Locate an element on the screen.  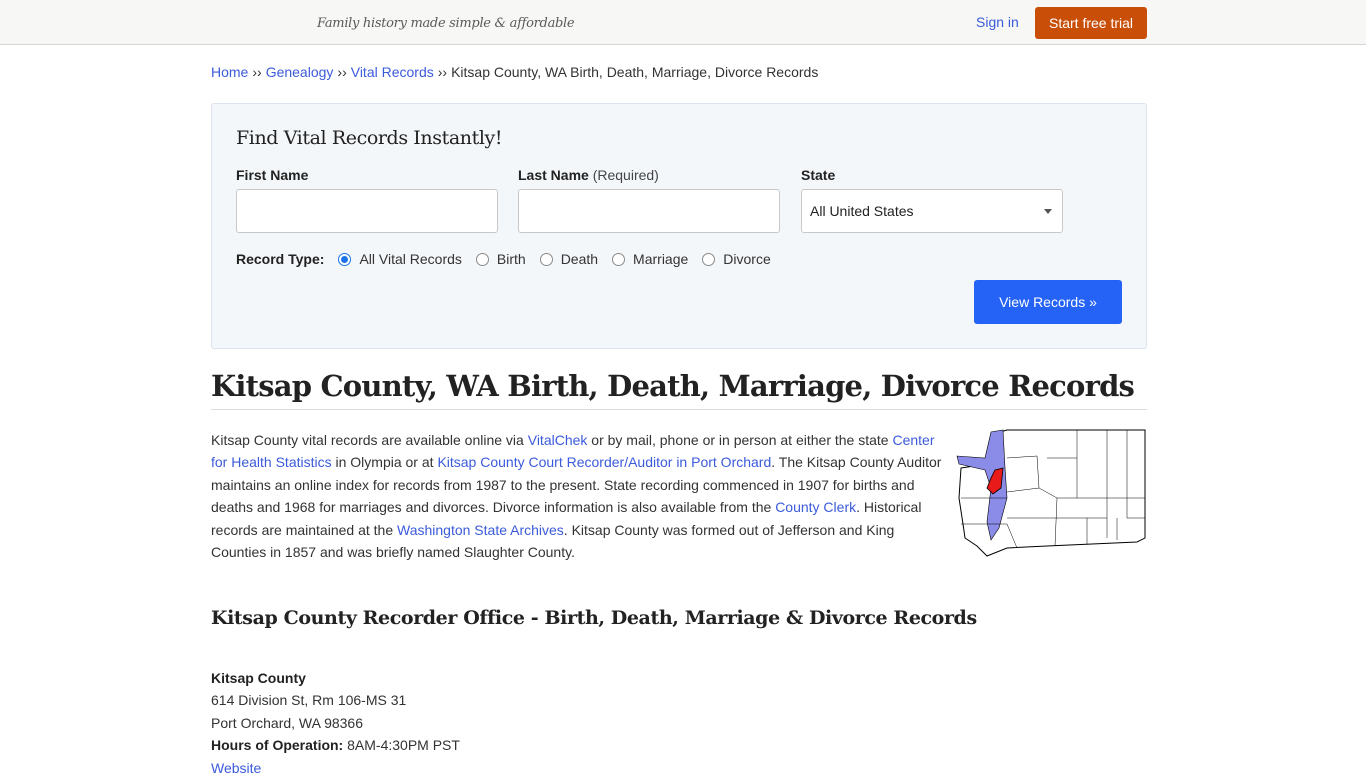
vitalchek-link: VitalChek is located at coordinates (558, 440).